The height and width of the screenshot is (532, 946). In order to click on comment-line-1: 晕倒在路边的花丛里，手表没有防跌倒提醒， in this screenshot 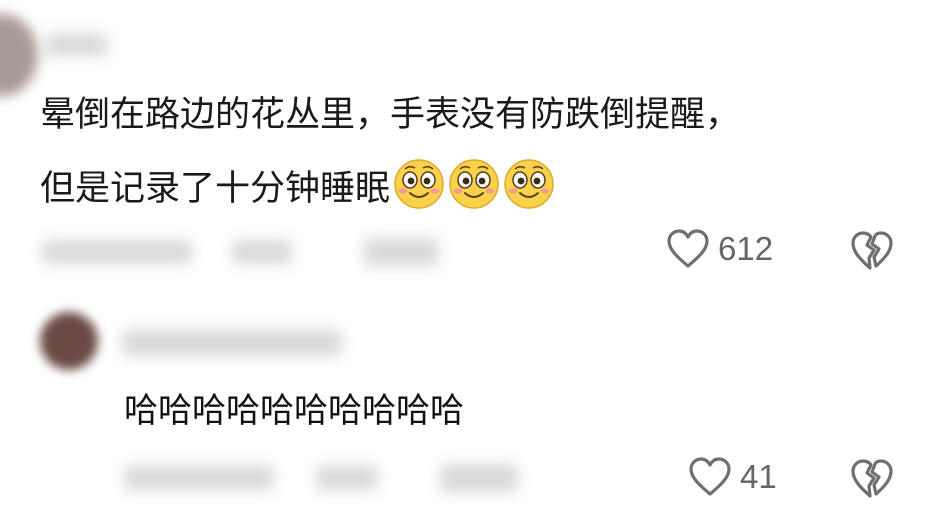, I will do `click(390, 115)`.